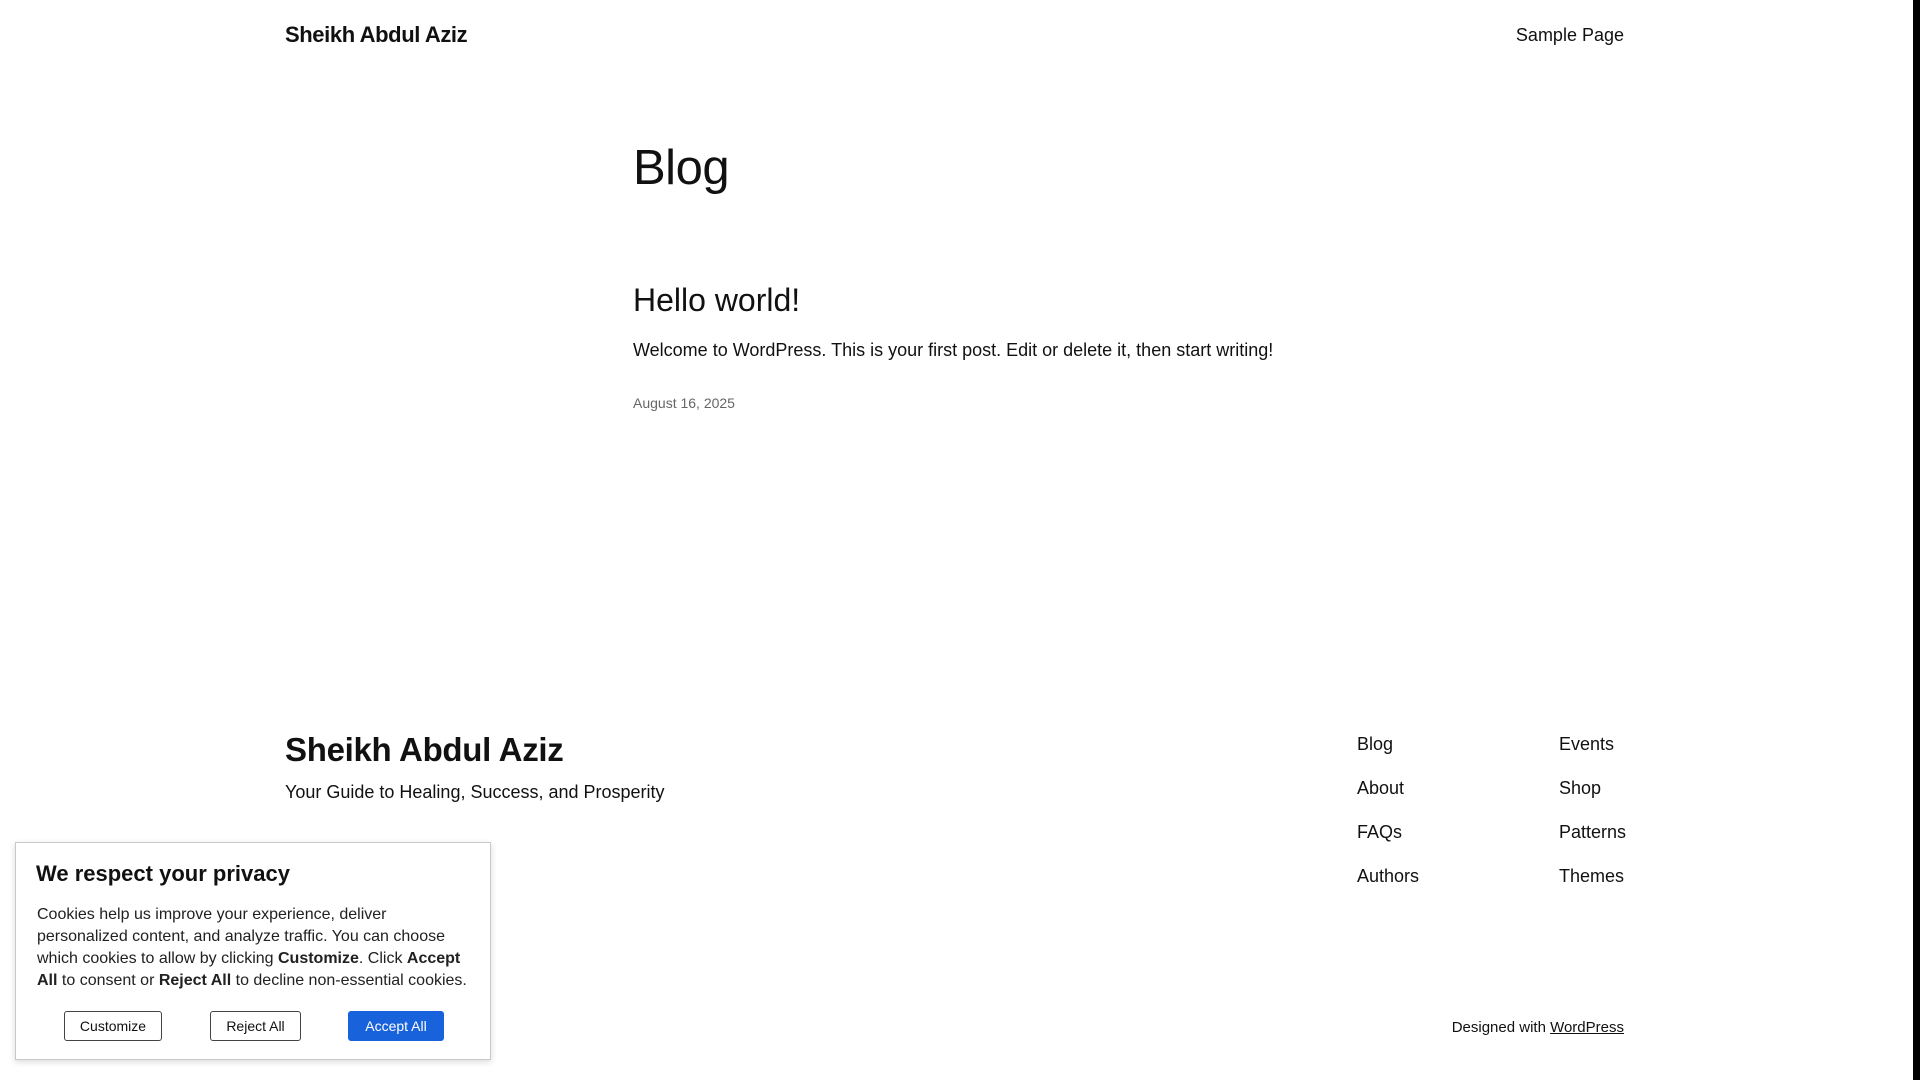  What do you see at coordinates (318, 958) in the screenshot?
I see `cookie-text-customize-emphasis: Customize` at bounding box center [318, 958].